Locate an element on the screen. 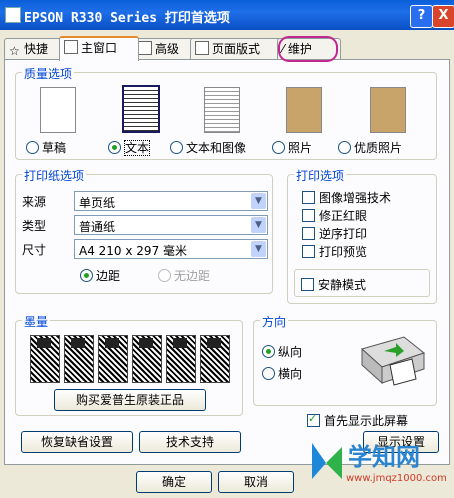  borderless-option: 无边距 is located at coordinates (184, 275).